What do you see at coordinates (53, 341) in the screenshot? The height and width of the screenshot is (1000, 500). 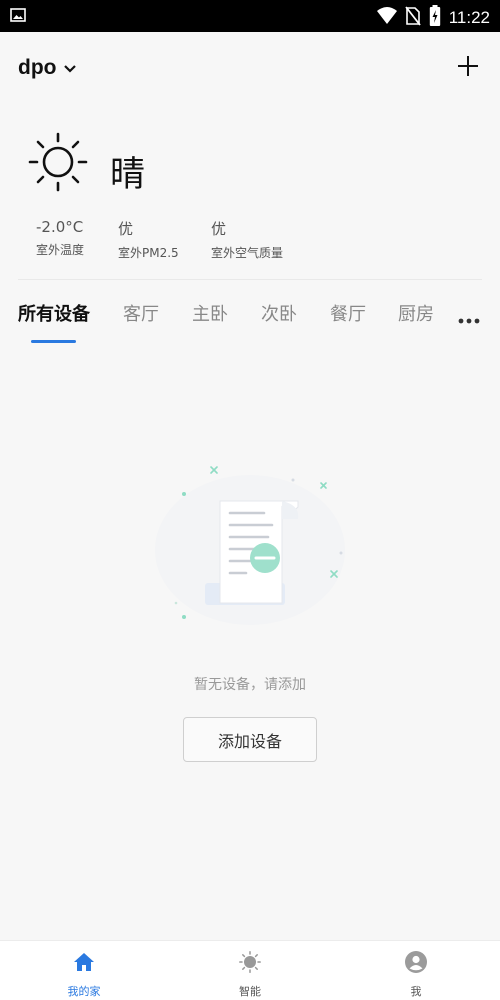 I see `tab-indicator` at bounding box center [53, 341].